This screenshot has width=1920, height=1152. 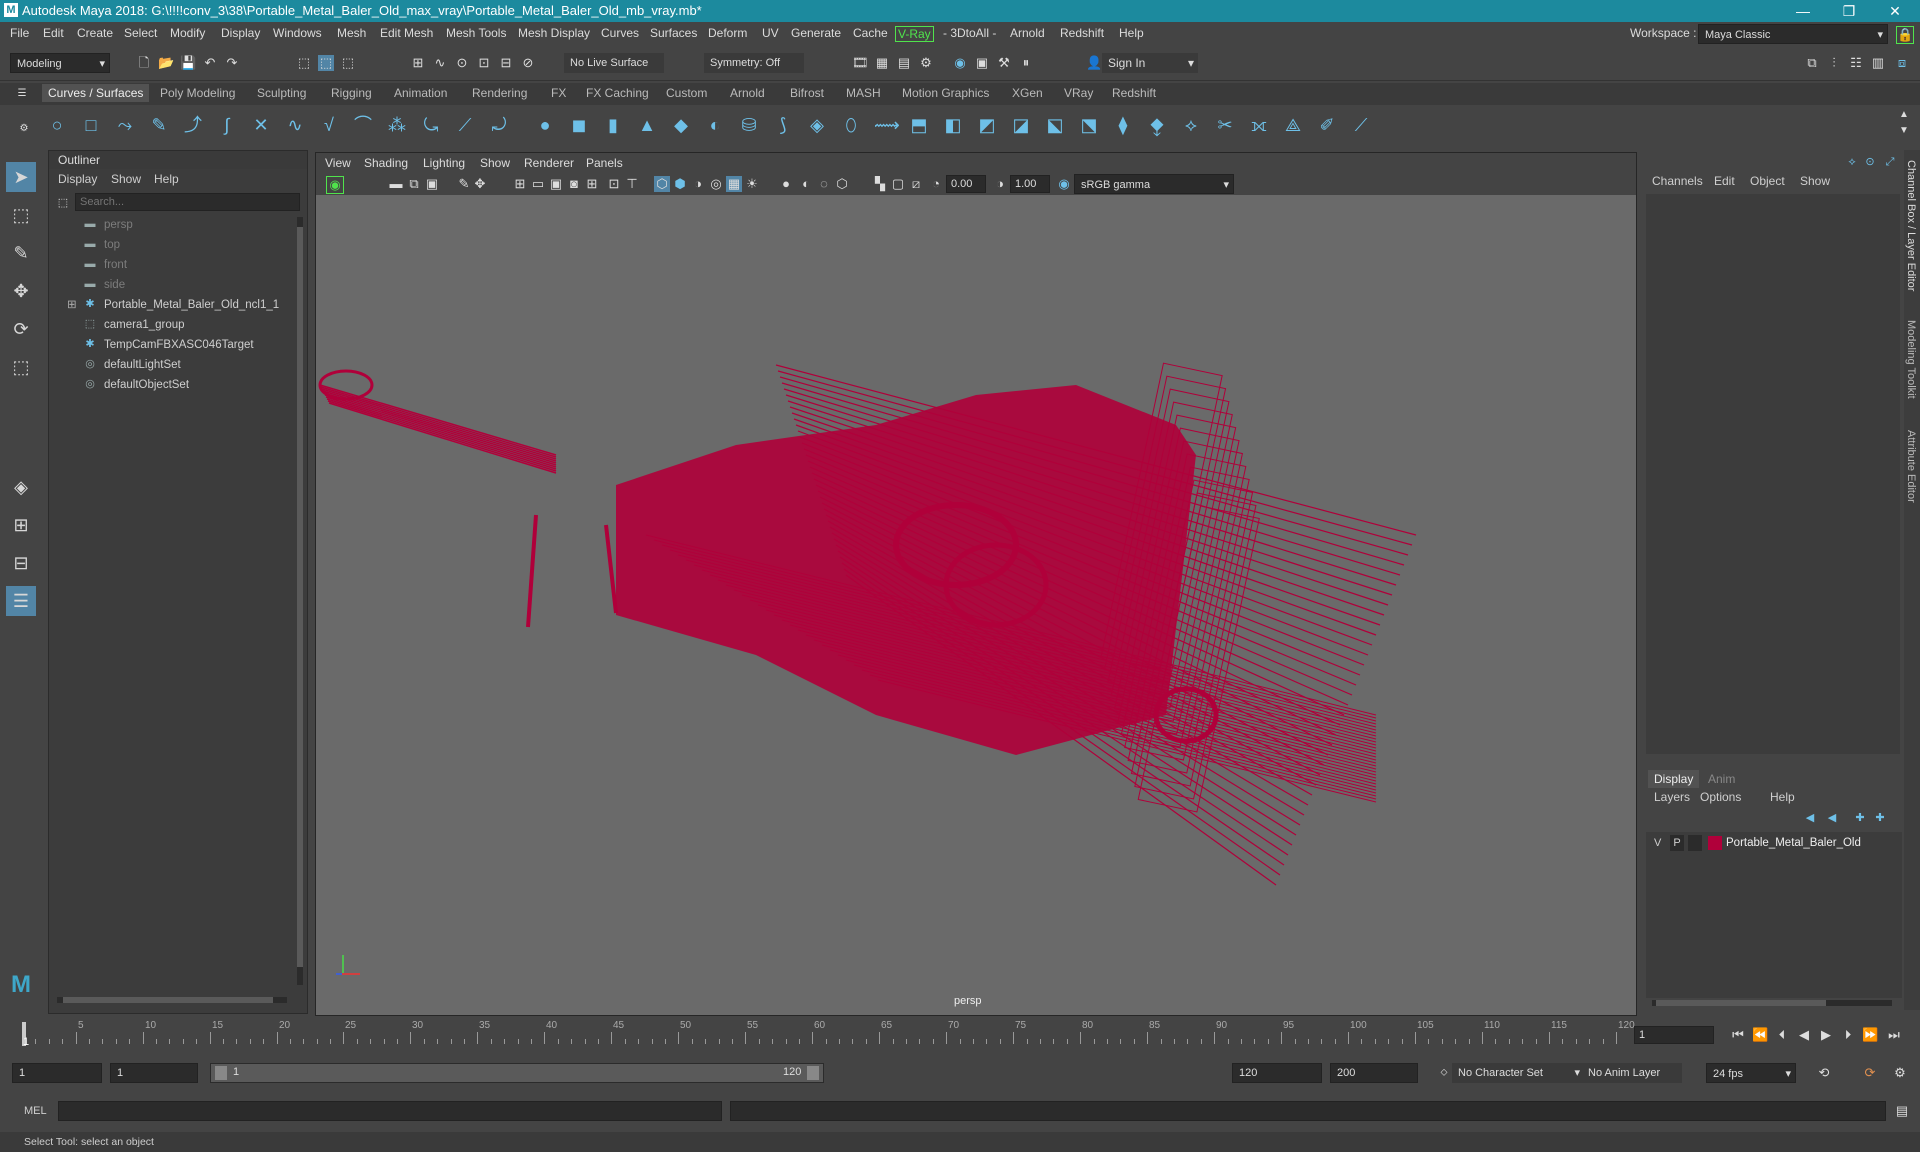 What do you see at coordinates (620, 33) in the screenshot?
I see `menu-curves: Curves` at bounding box center [620, 33].